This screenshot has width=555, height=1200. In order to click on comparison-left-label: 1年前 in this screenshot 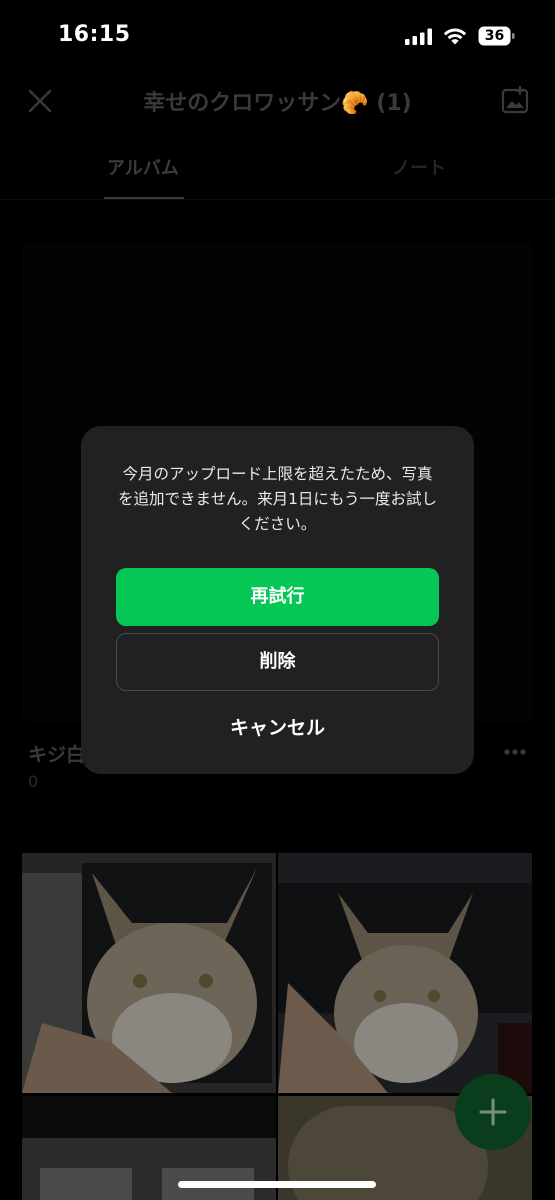, I will do `click(86, 1159)`.